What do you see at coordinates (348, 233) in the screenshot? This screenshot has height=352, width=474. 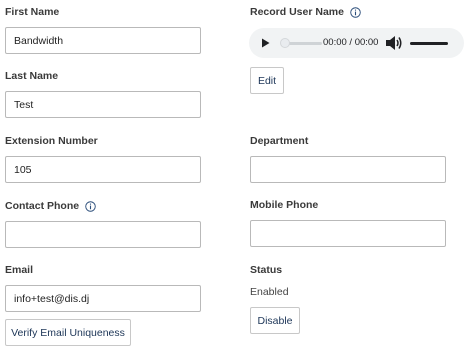 I see `mobile-phone-input` at bounding box center [348, 233].